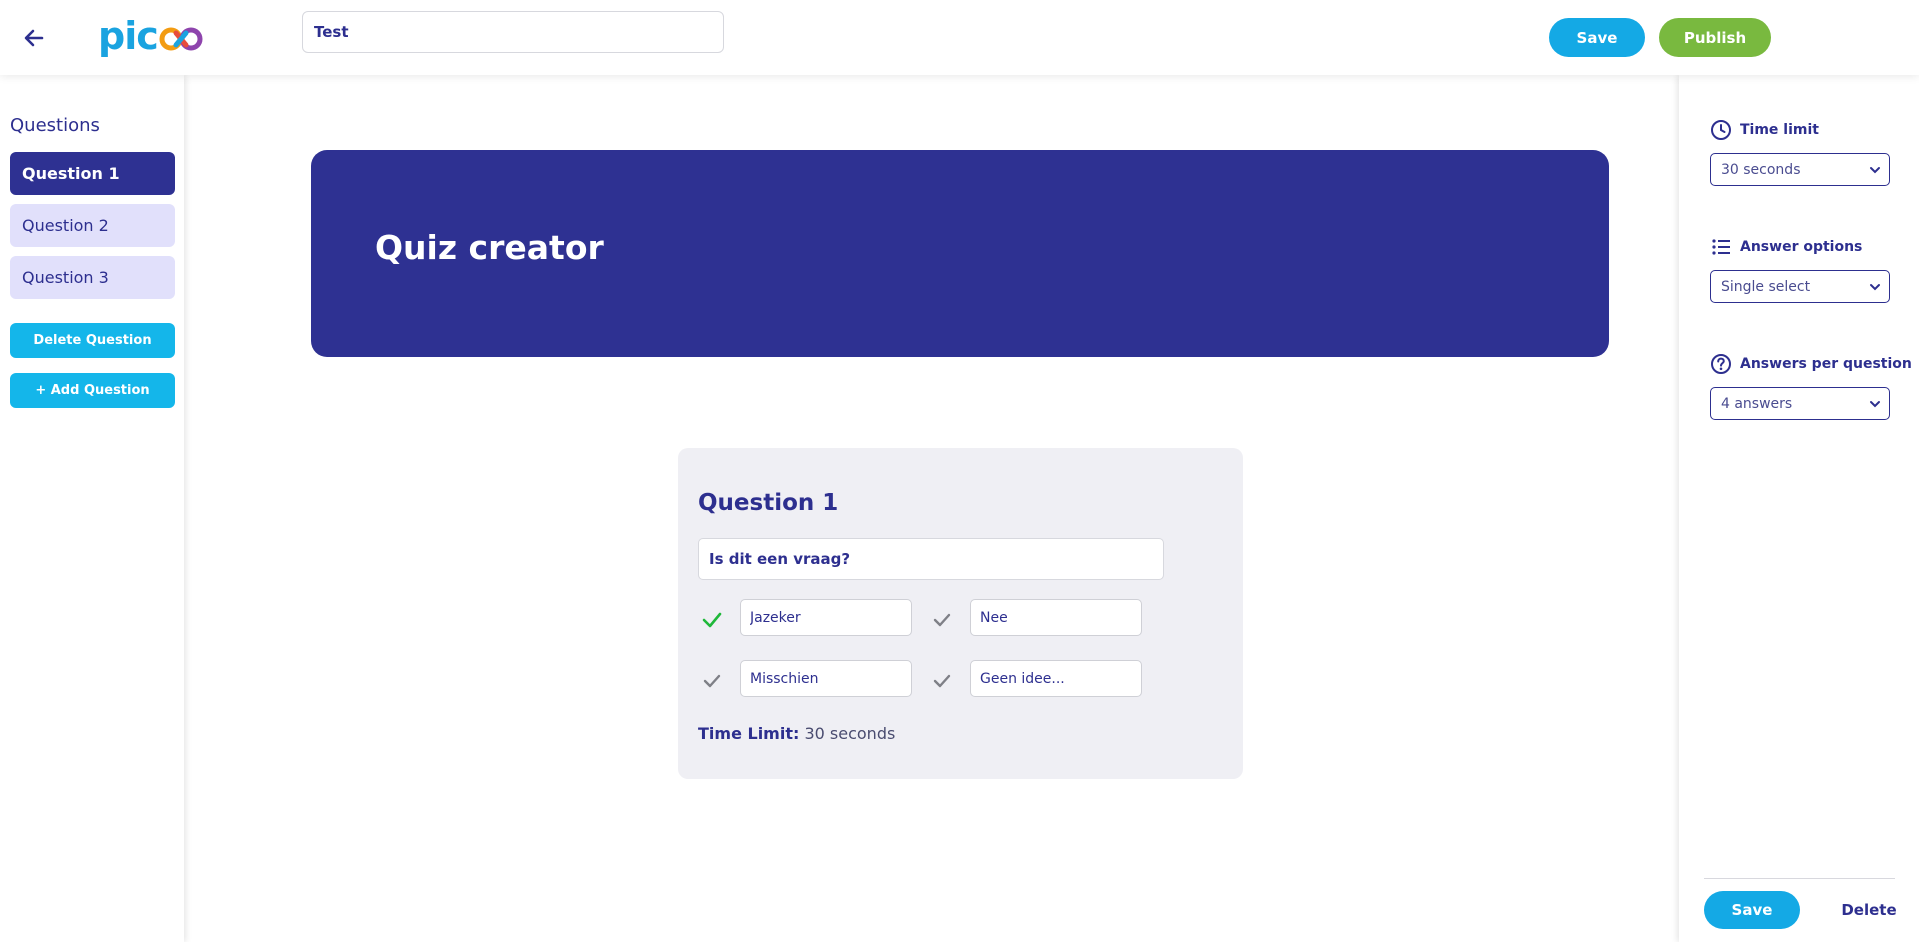  Describe the element at coordinates (1826, 364) in the screenshot. I see `answers-per-question-setting-label: Answers per question` at that location.